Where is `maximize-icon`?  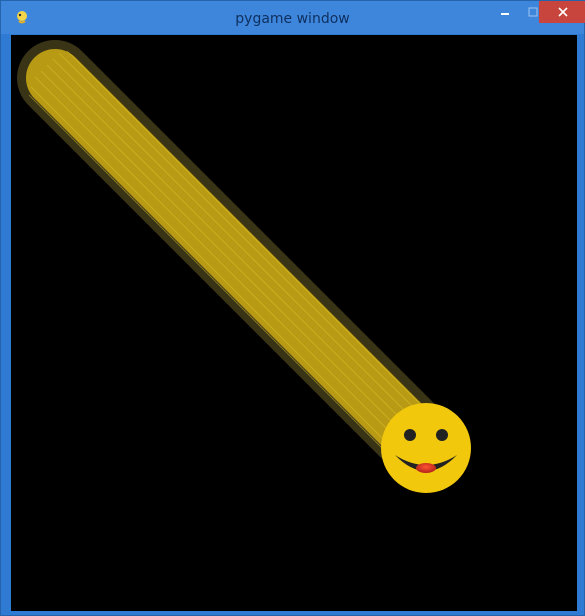
maximize-icon is located at coordinates (533, 12).